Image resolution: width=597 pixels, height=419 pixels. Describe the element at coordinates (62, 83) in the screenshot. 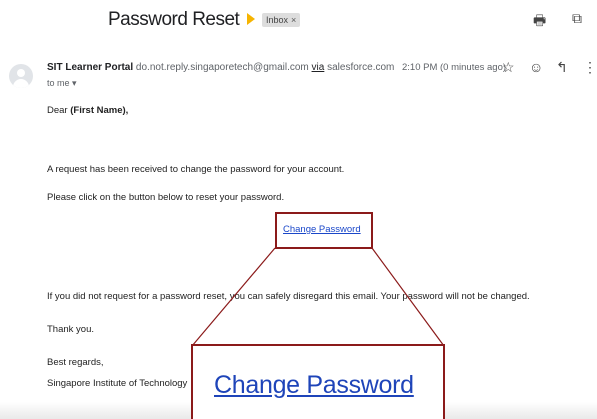

I see `recipient-details-toggle: to me ▾` at that location.